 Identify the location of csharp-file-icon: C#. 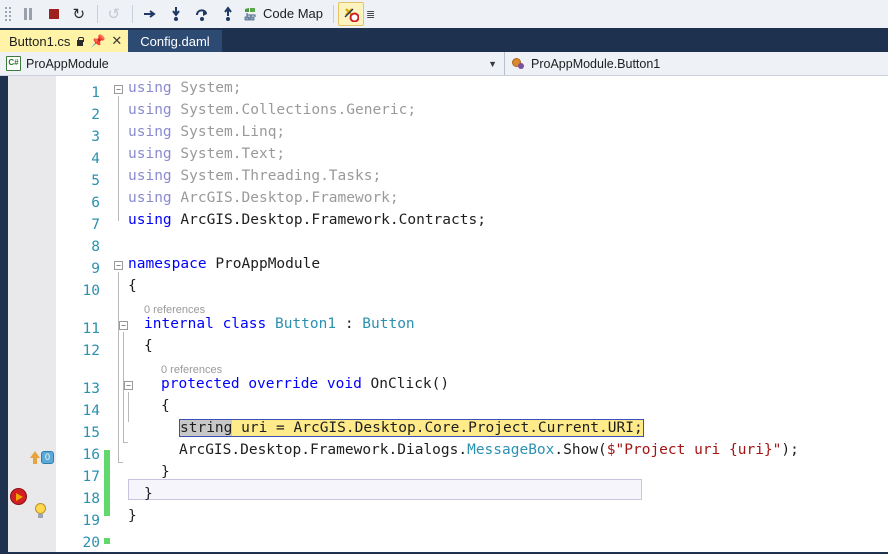
(13, 63).